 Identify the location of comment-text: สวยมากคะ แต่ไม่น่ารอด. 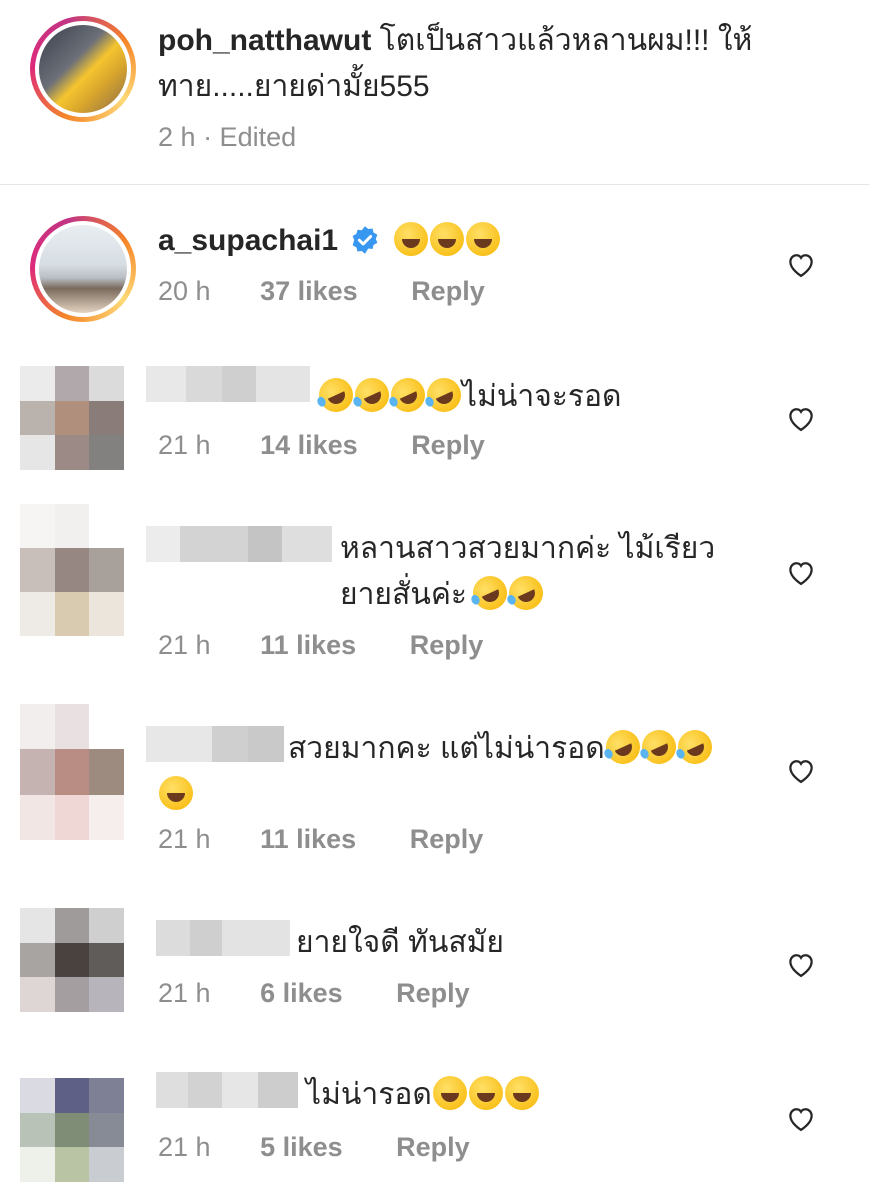
(523, 748).